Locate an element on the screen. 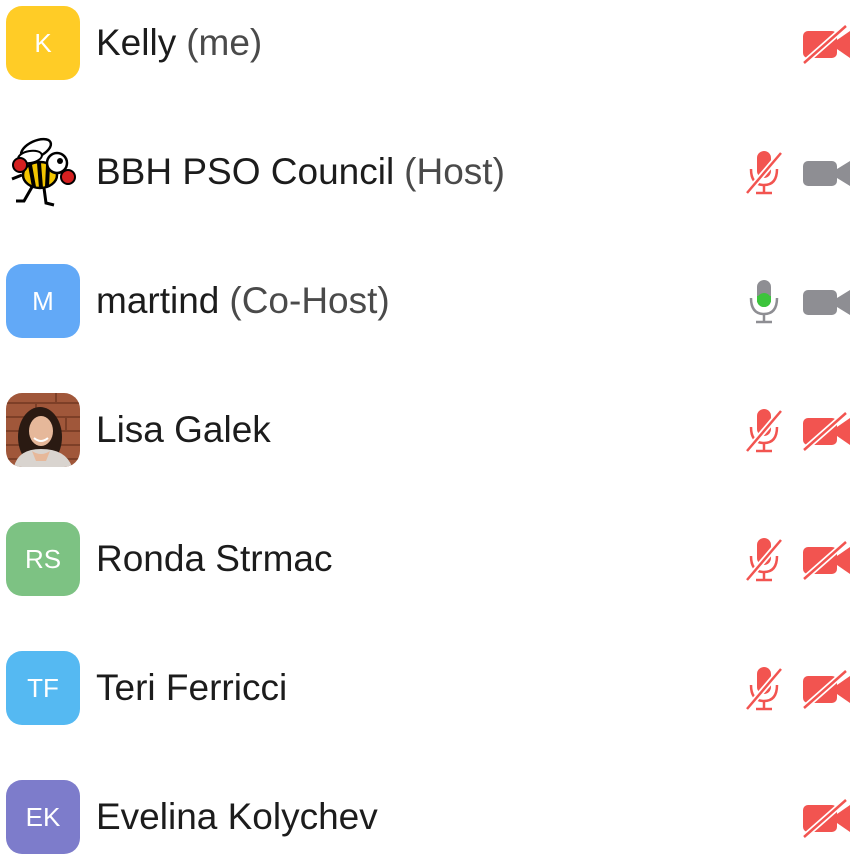 This screenshot has width=850, height=858. avatar: M is located at coordinates (43, 301).